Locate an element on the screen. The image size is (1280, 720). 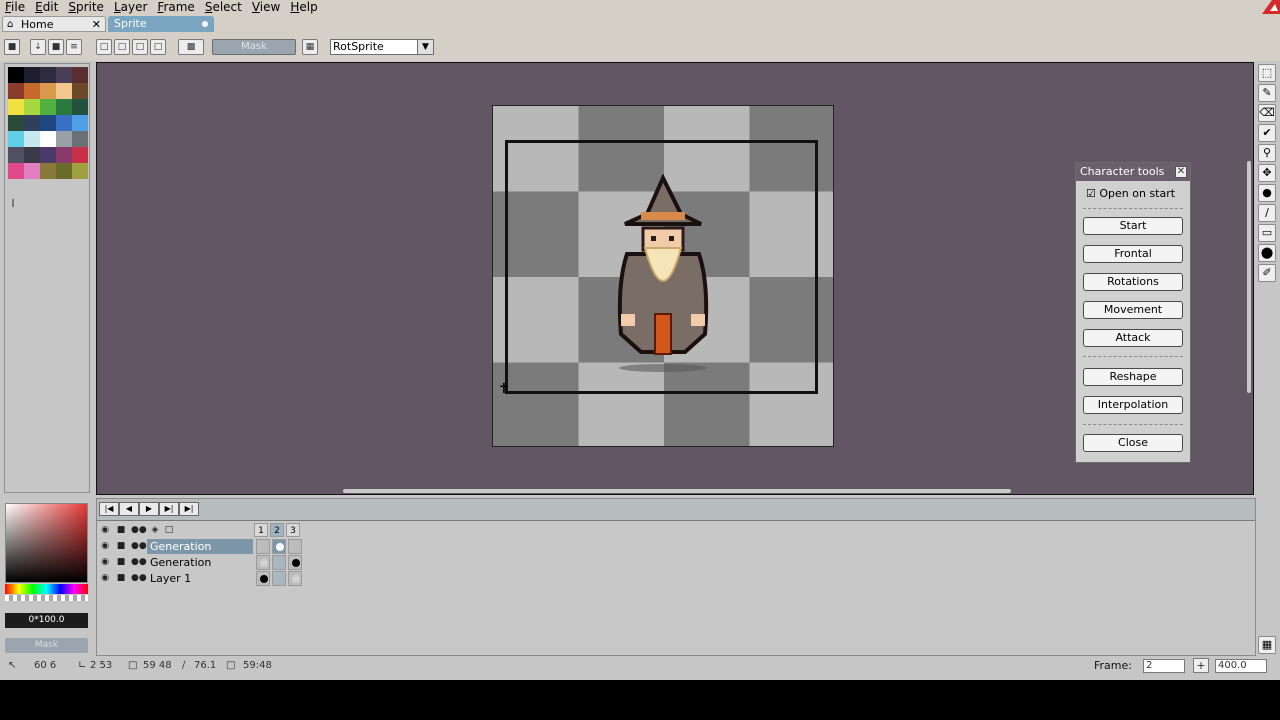
link-icon: ◈ is located at coordinates (155, 530).